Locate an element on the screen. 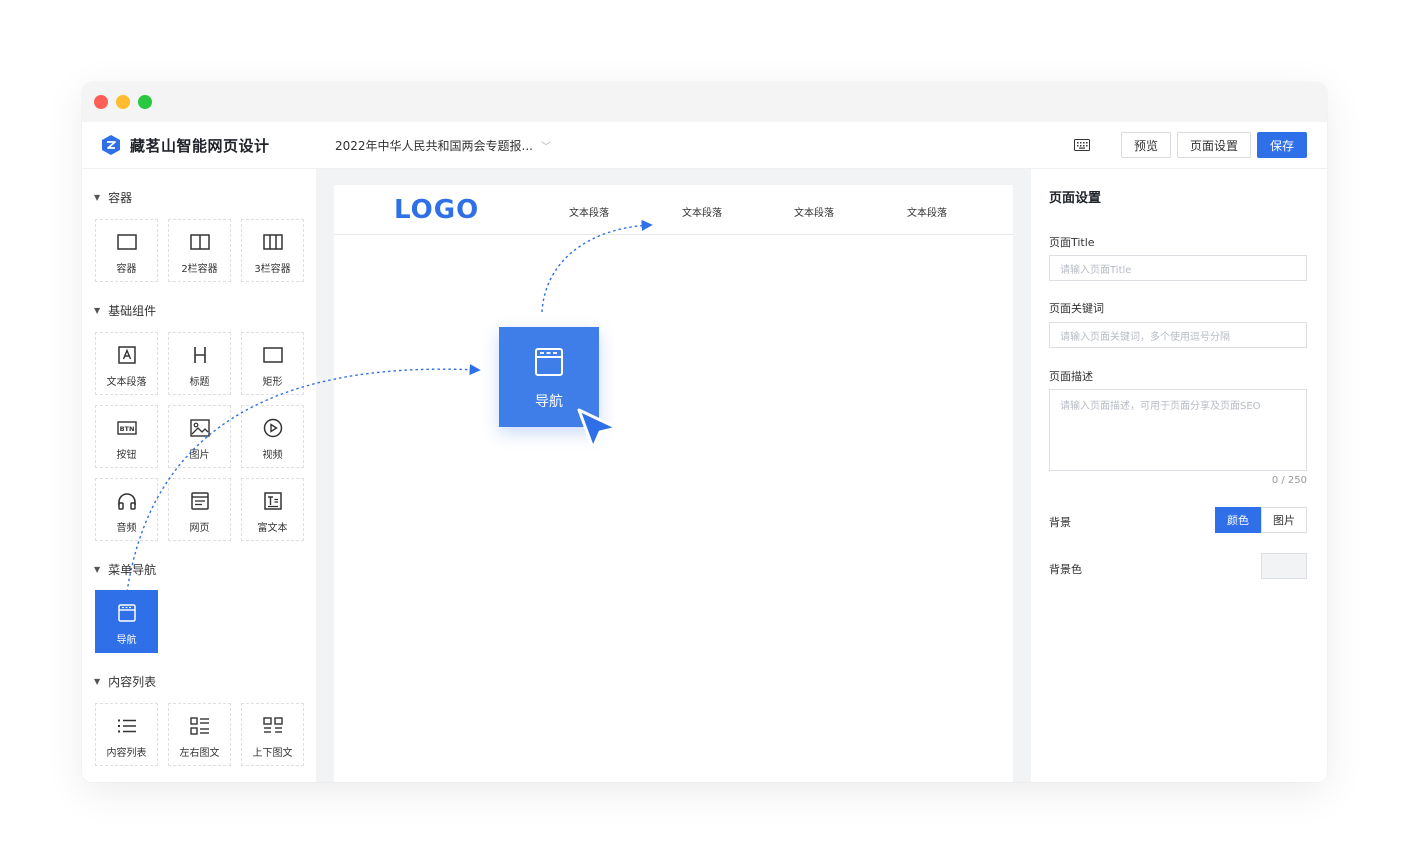  webpage-icon is located at coordinates (200, 501).